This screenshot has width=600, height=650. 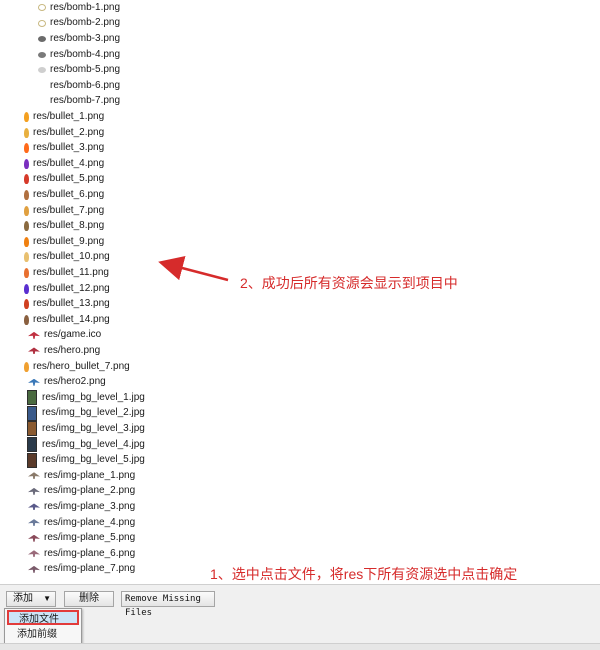 I want to click on list-item: res/bullet_13.png, so click(x=67, y=304).